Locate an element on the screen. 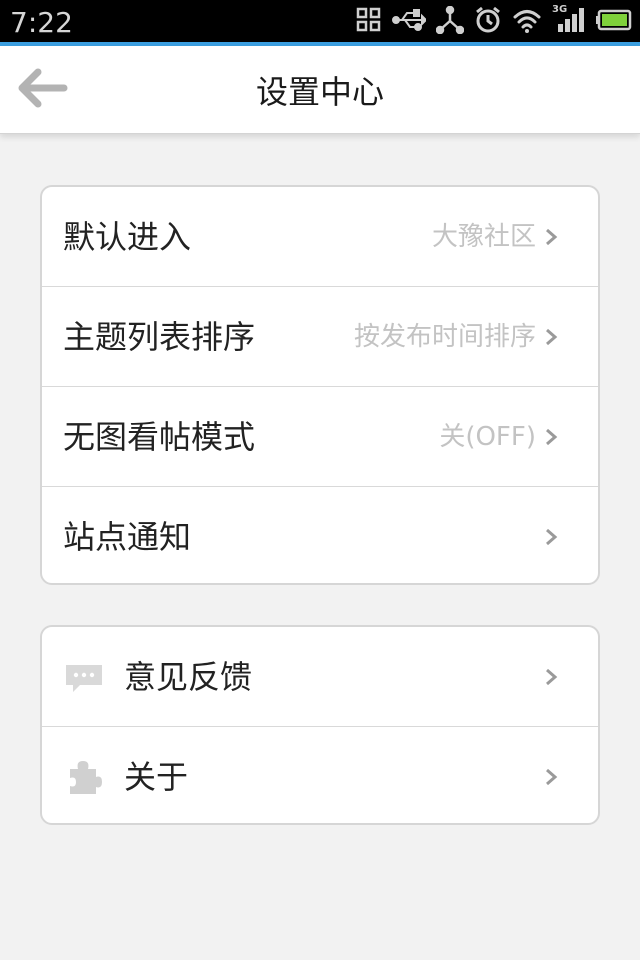 This screenshot has height=960, width=640. usb-icon is located at coordinates (410, 22).